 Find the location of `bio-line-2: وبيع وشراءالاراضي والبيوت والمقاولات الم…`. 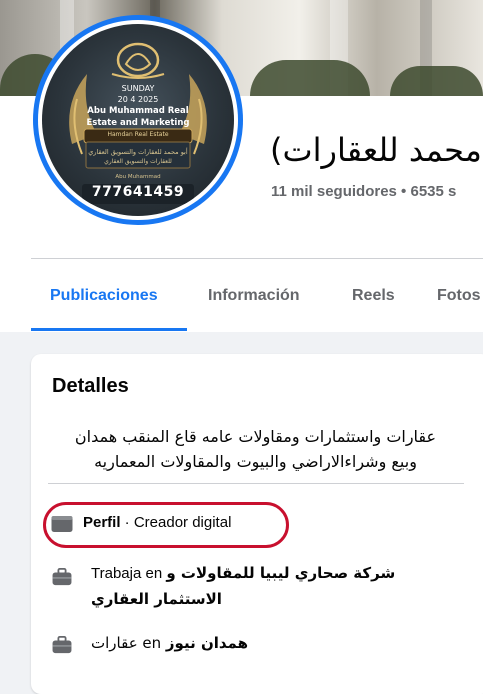

bio-line-2: وبيع وشراءالاراضي والبيوت والمقاولات الم… is located at coordinates (255, 461).